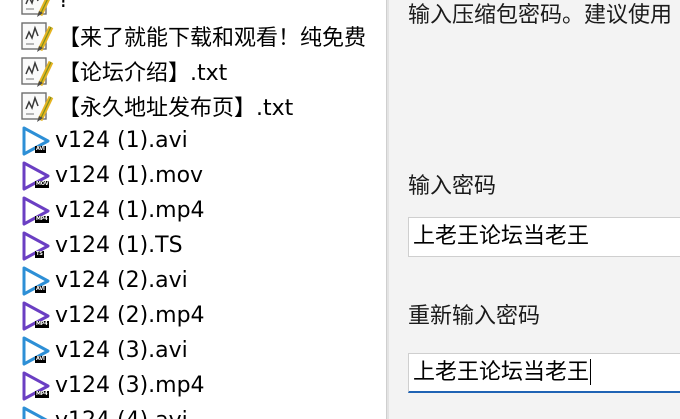 The height and width of the screenshot is (419, 680). Describe the element at coordinates (212, 38) in the screenshot. I see `file-name-label: 【来了就能下载和观看！纯免费` at that location.